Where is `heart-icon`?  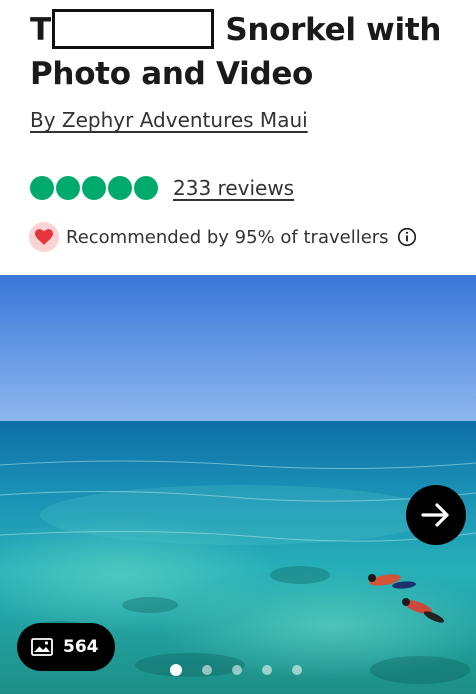 heart-icon is located at coordinates (44, 237).